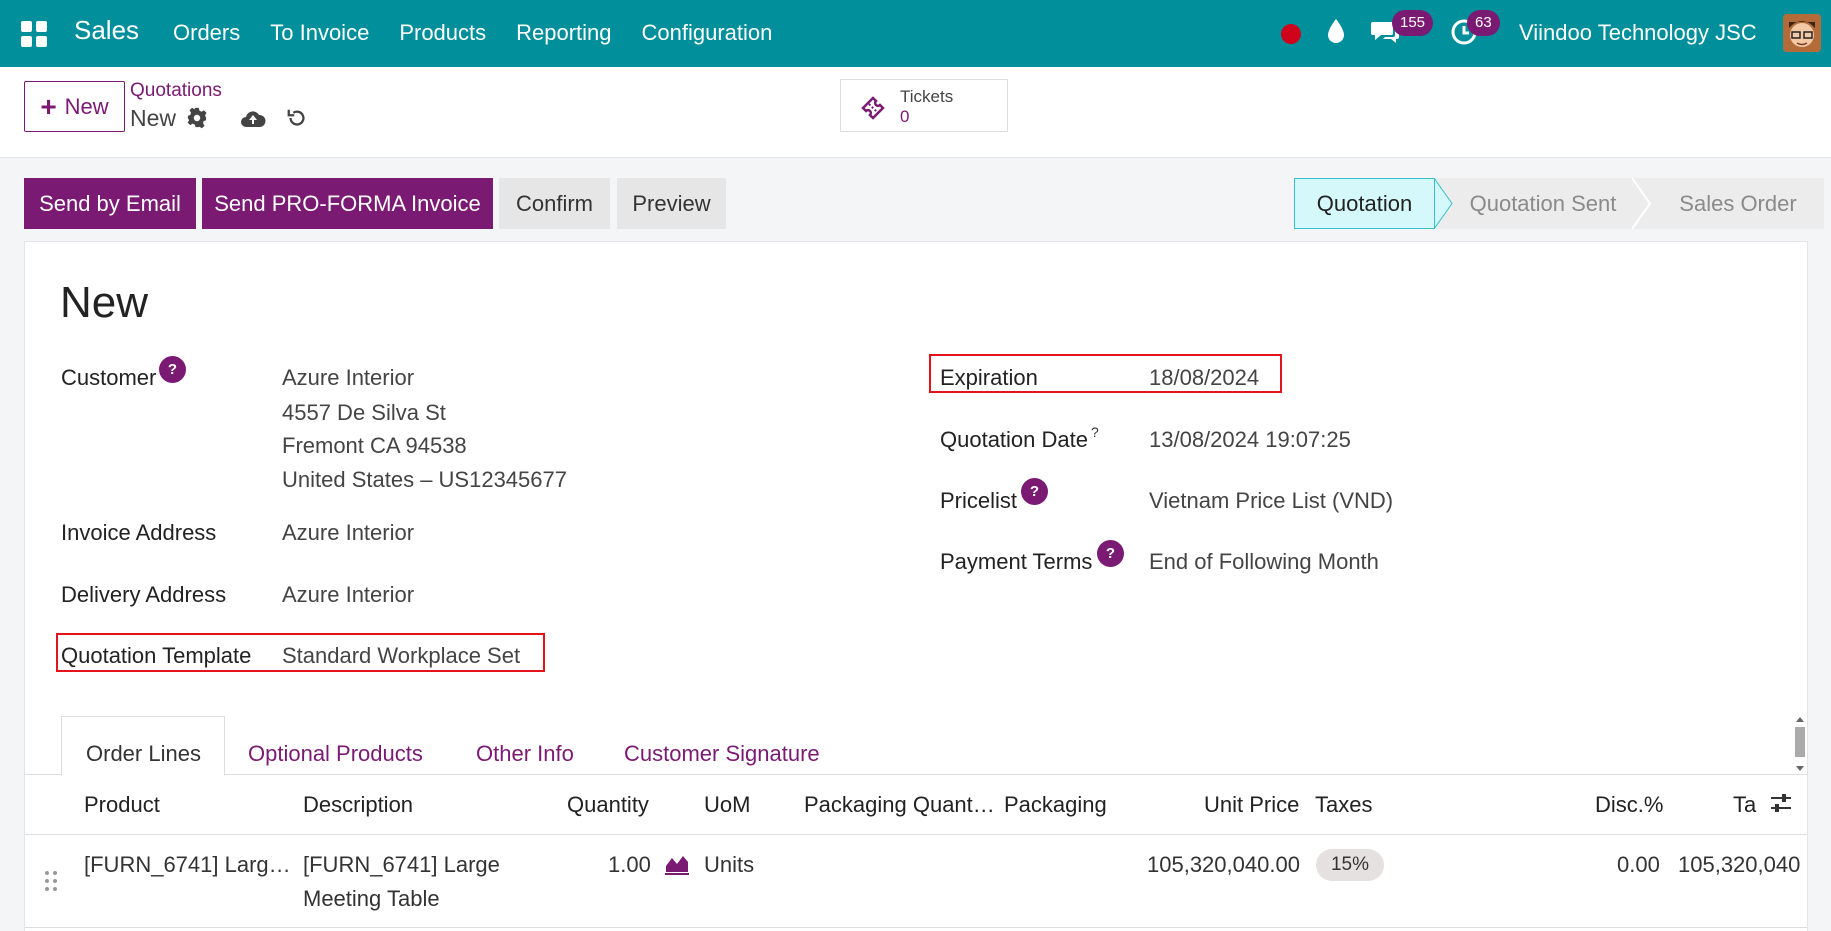  What do you see at coordinates (348, 378) in the screenshot?
I see `customer-name: Azure Interior` at bounding box center [348, 378].